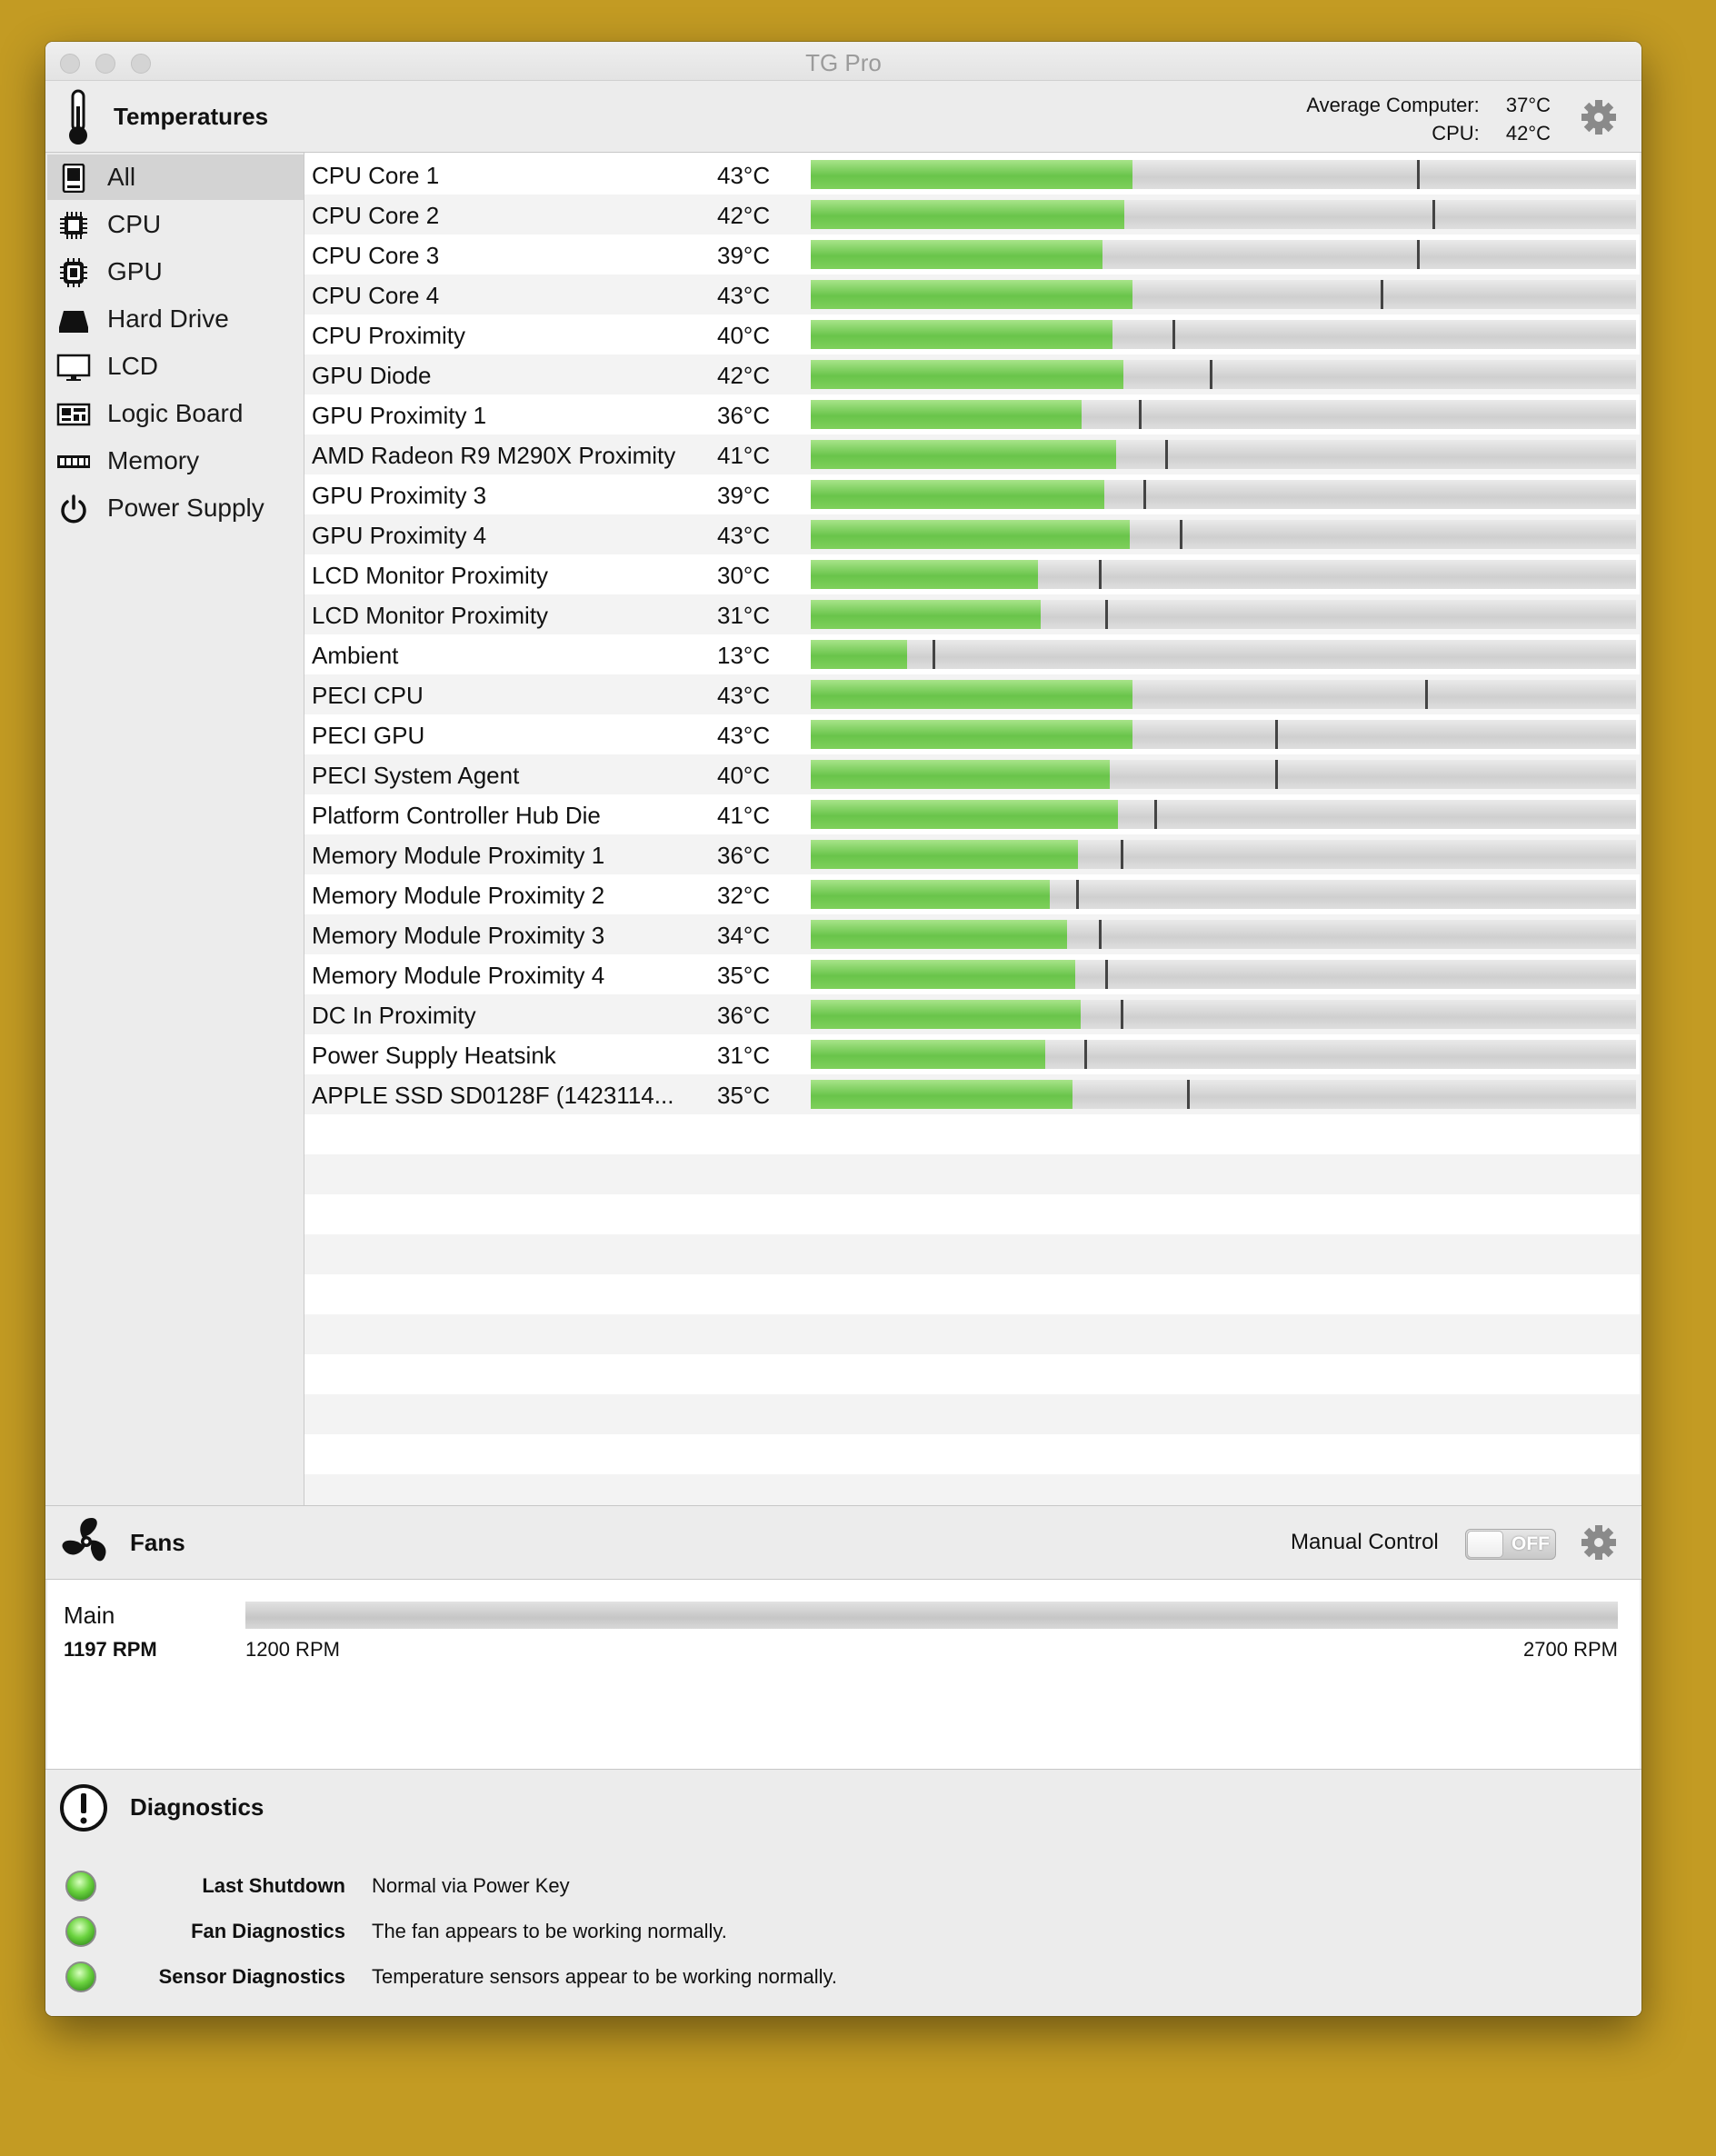 The image size is (1716, 2156). I want to click on sensor-row: APPLE SSD SD0128F (1423114... 35°C, so click(972, 1094).